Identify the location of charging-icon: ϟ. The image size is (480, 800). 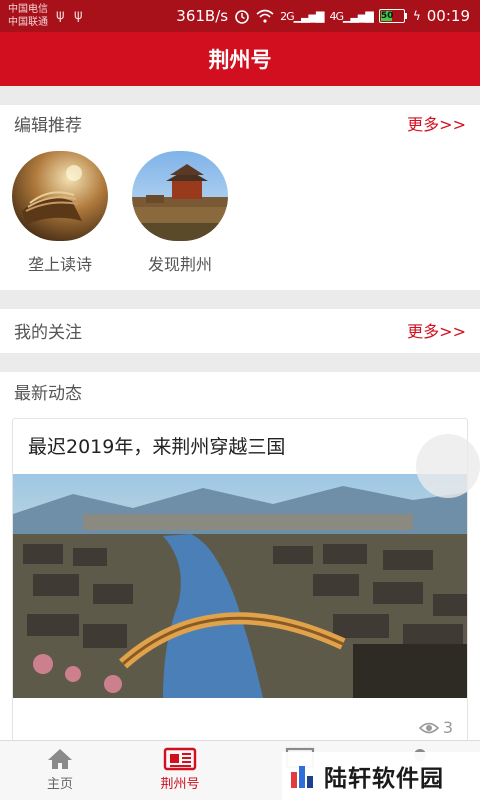
(416, 16).